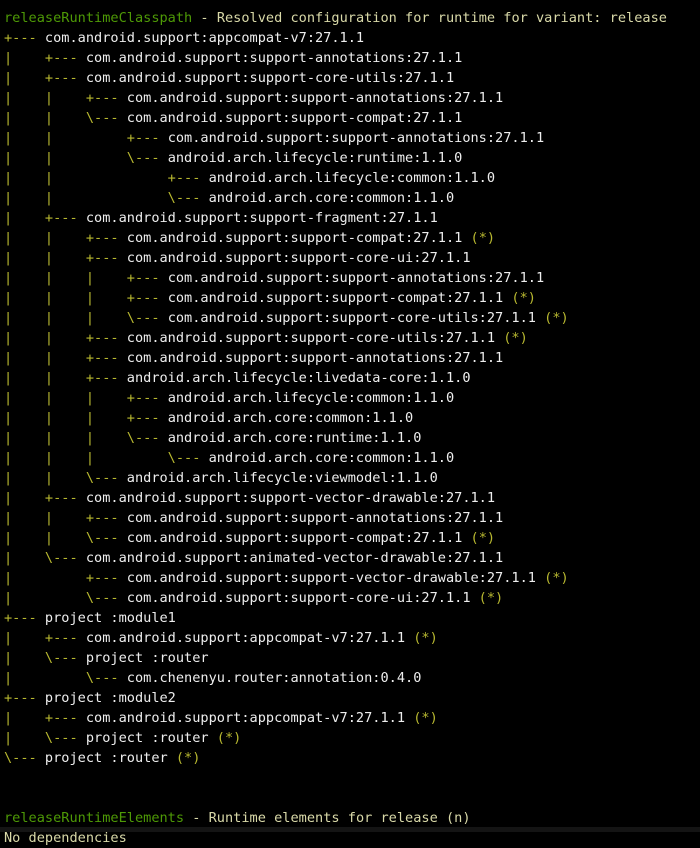  What do you see at coordinates (65, 838) in the screenshot?
I see `no-dependencies-text: No dependencies` at bounding box center [65, 838].